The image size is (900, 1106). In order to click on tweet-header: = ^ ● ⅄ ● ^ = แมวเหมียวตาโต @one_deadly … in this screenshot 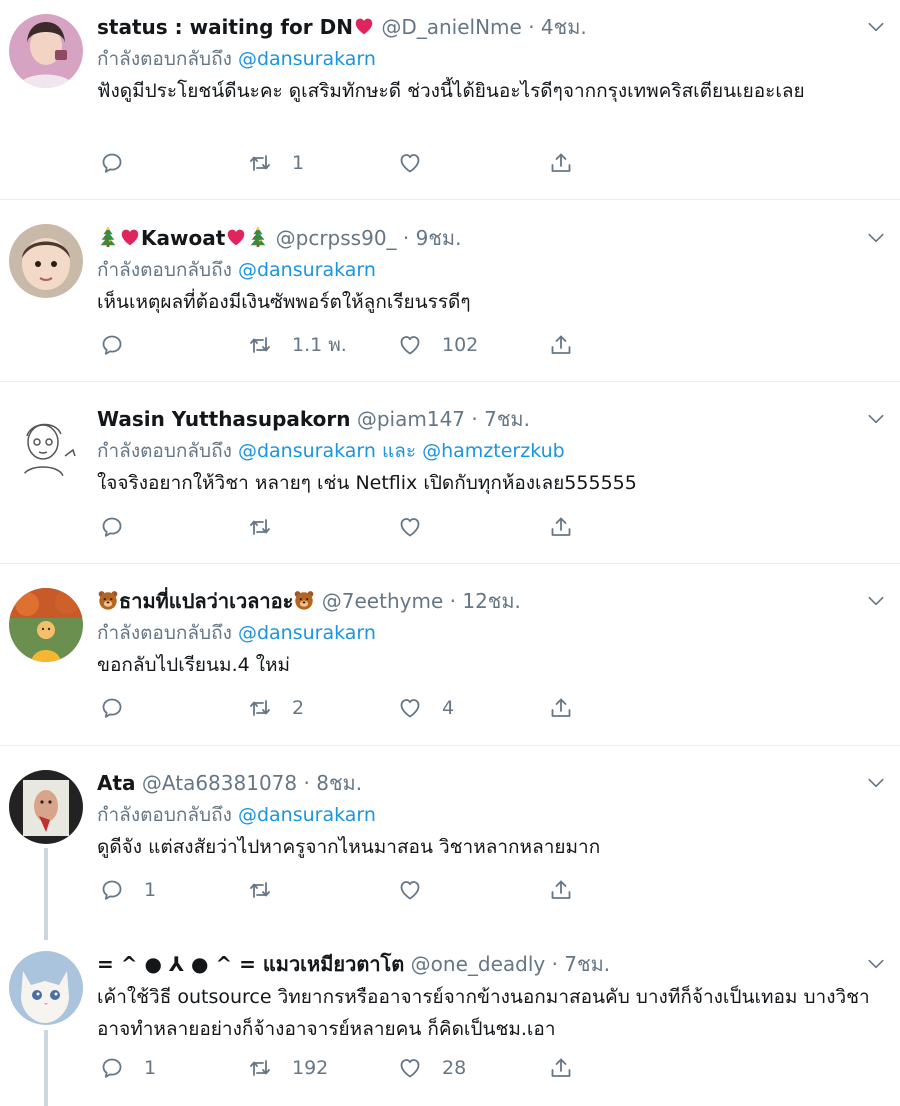, I will do `click(353, 964)`.